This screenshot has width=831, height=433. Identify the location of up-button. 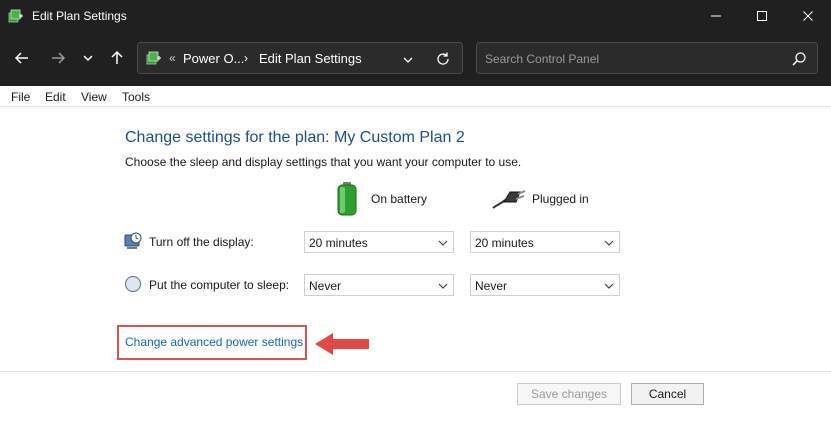
(117, 58).